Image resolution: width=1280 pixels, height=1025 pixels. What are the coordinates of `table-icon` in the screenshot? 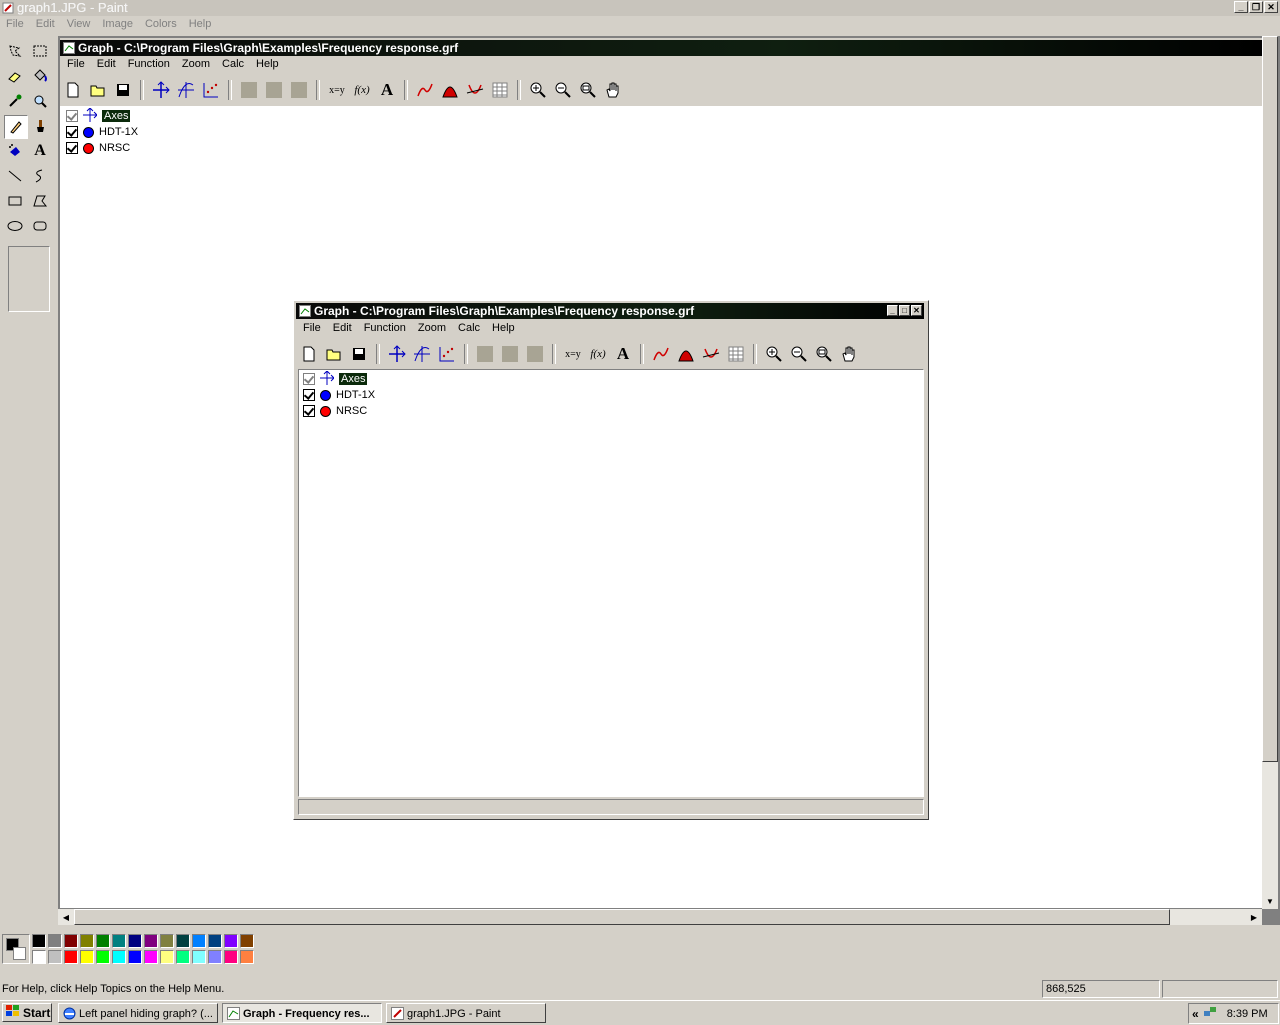 It's located at (736, 354).